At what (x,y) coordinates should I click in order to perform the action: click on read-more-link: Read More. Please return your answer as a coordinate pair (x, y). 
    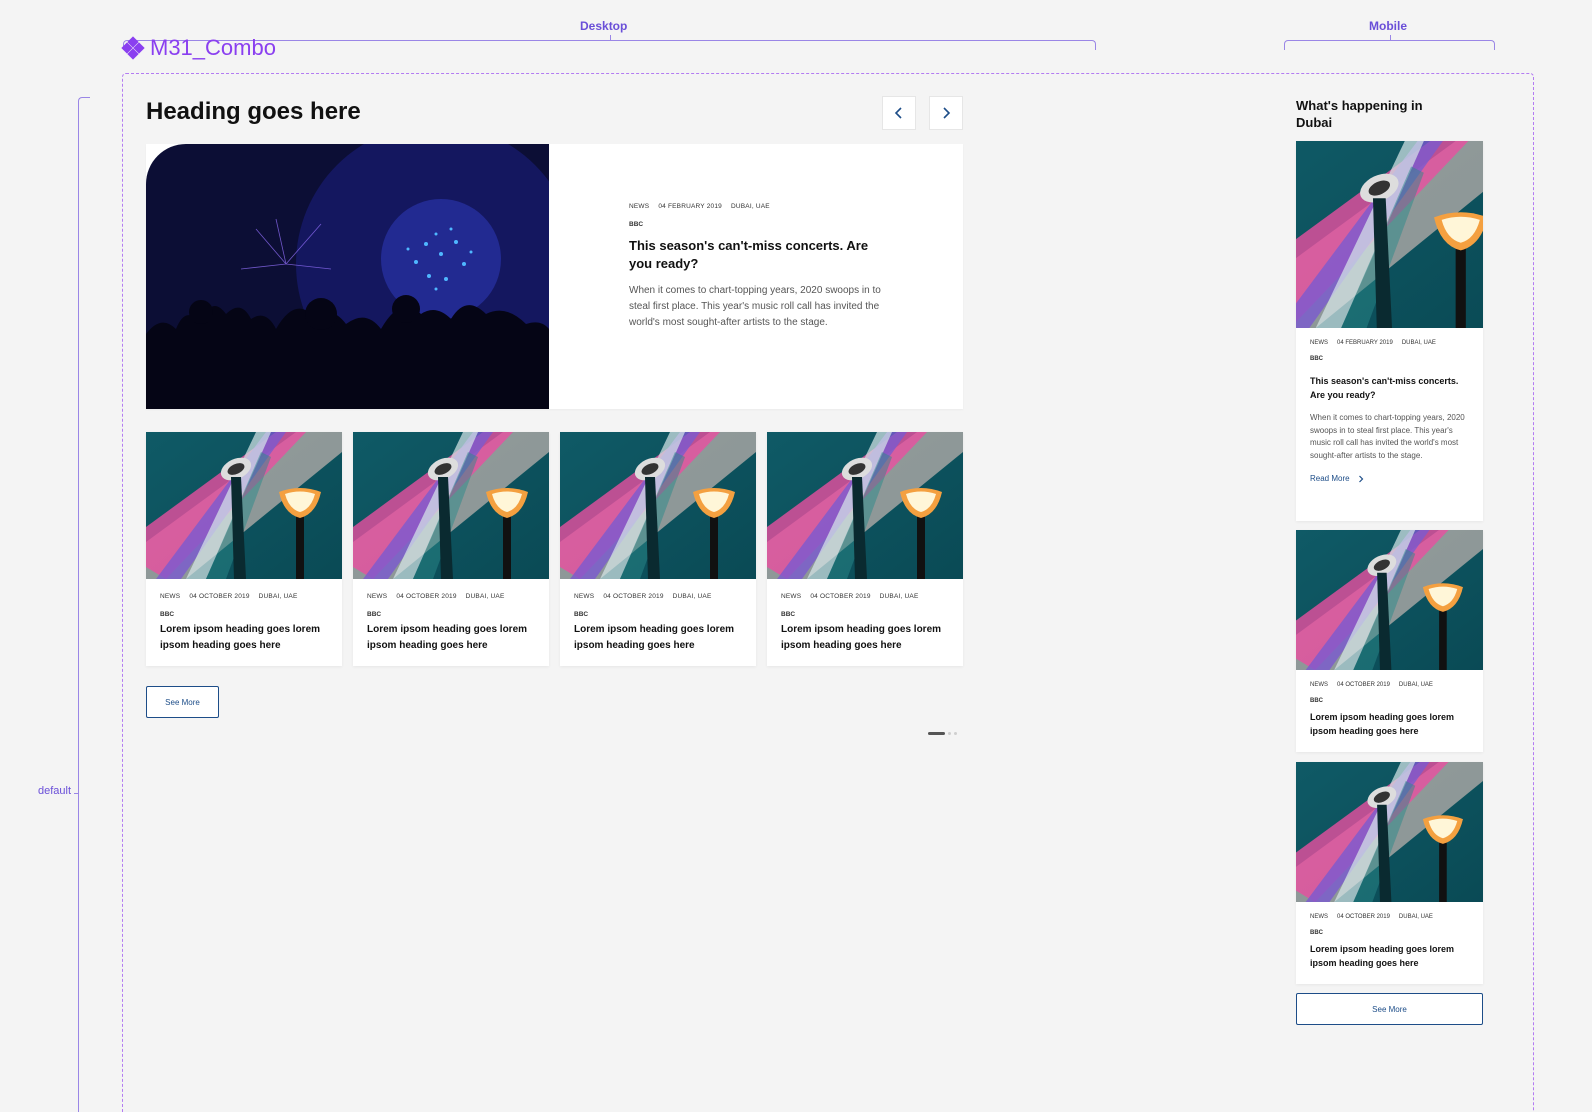
    Looking at the image, I should click on (1337, 478).